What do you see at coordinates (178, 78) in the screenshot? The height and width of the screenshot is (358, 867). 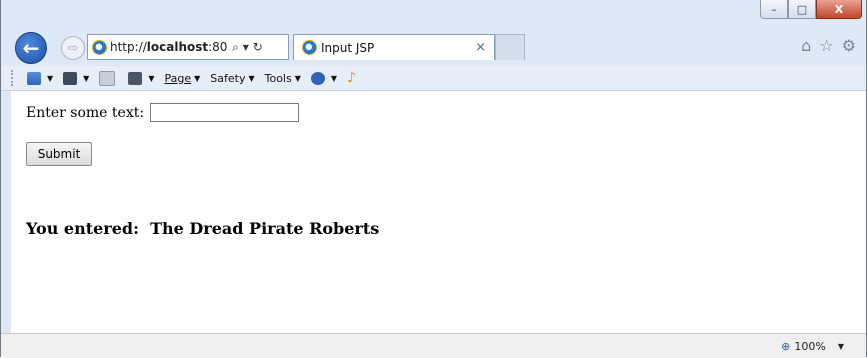 I see `page-menu-label: Page` at bounding box center [178, 78].